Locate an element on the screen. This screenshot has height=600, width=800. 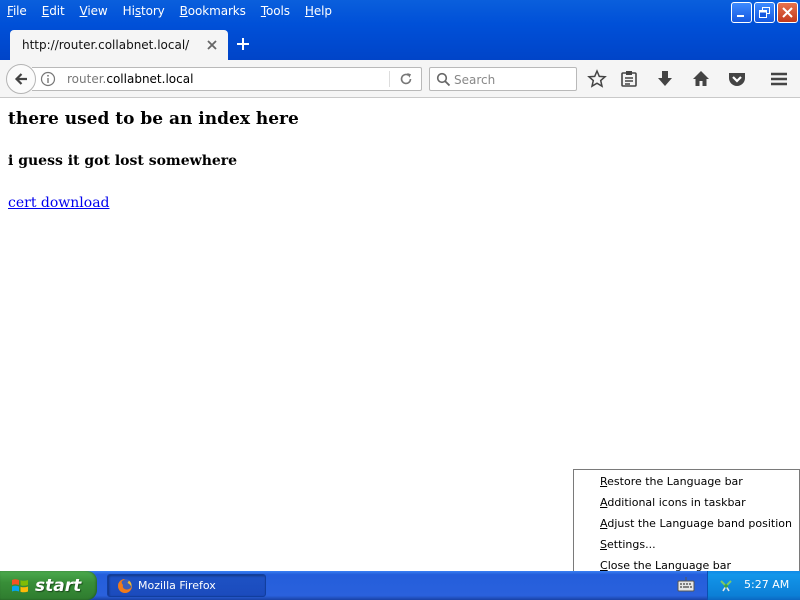
hamburger-menu-icon is located at coordinates (779, 79).